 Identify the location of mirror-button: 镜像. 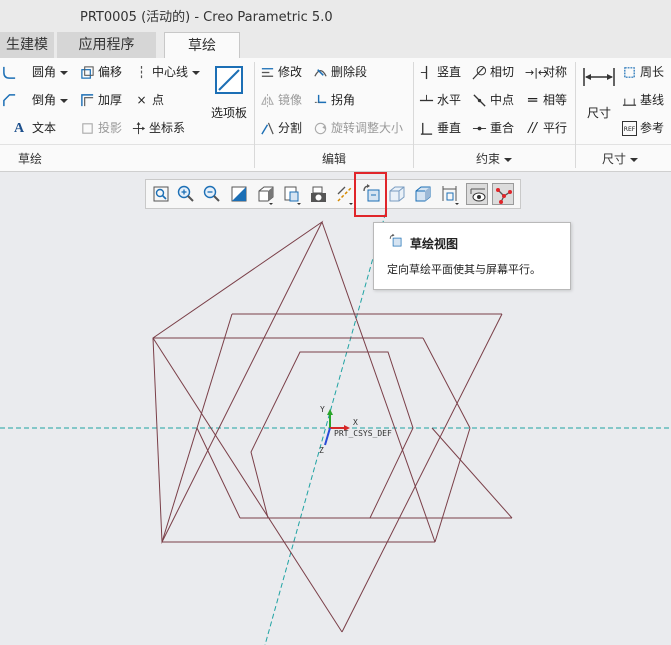
(281, 100).